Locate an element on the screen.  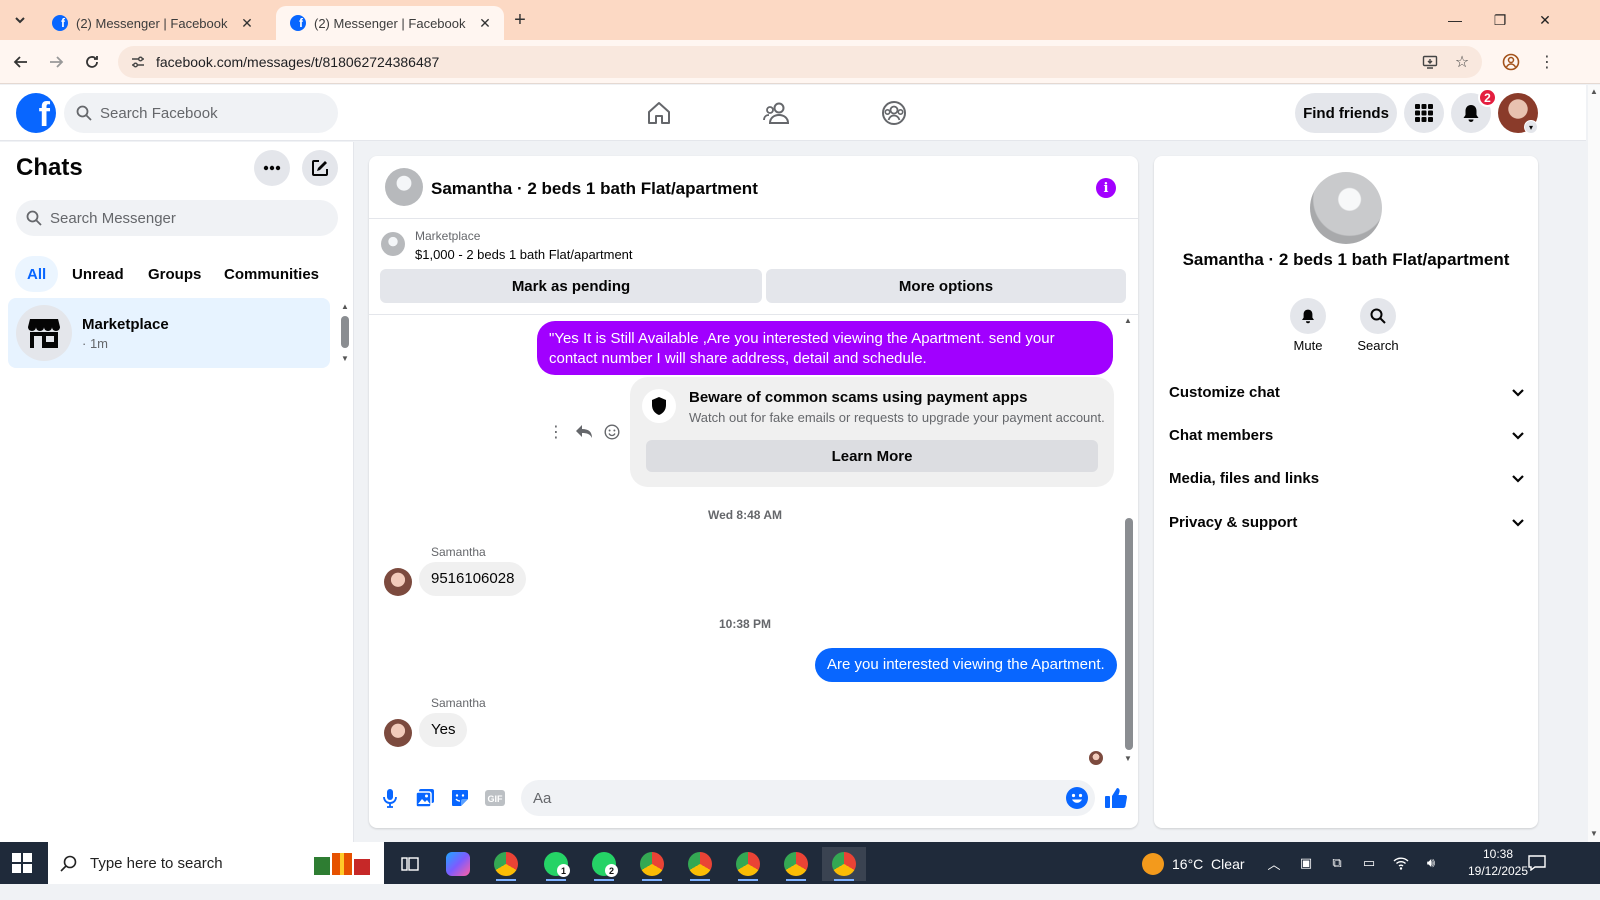
screen-icon: ⧉ is located at coordinates (1337, 863).